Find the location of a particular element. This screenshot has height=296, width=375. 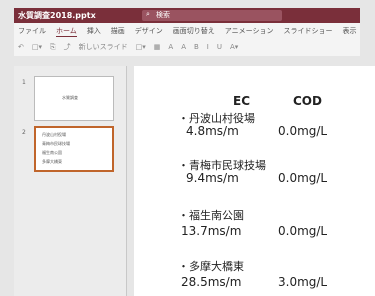

menu-insert: 挿入 is located at coordinates (94, 32).